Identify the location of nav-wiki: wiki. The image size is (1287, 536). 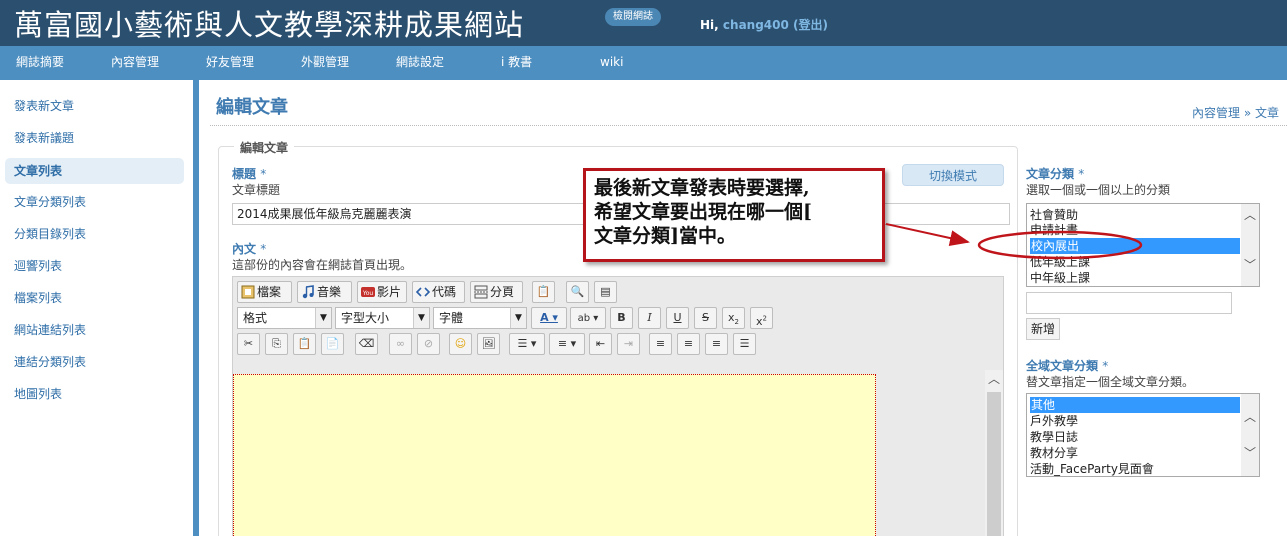
(611, 63).